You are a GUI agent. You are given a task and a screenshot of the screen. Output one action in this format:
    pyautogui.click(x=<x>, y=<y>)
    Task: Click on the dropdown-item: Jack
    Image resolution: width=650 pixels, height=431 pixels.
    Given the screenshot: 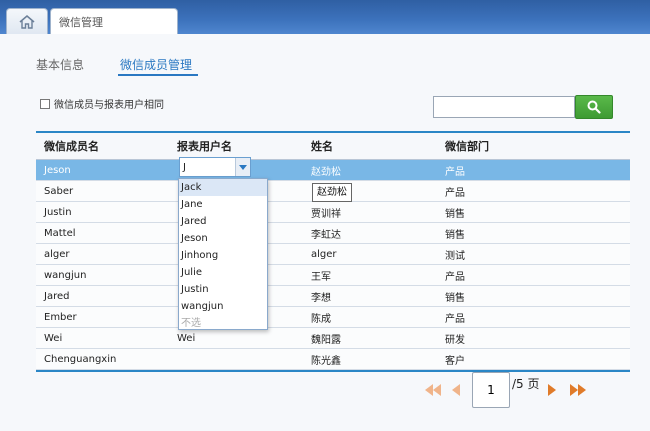 What is the action you would take?
    pyautogui.click(x=223, y=187)
    